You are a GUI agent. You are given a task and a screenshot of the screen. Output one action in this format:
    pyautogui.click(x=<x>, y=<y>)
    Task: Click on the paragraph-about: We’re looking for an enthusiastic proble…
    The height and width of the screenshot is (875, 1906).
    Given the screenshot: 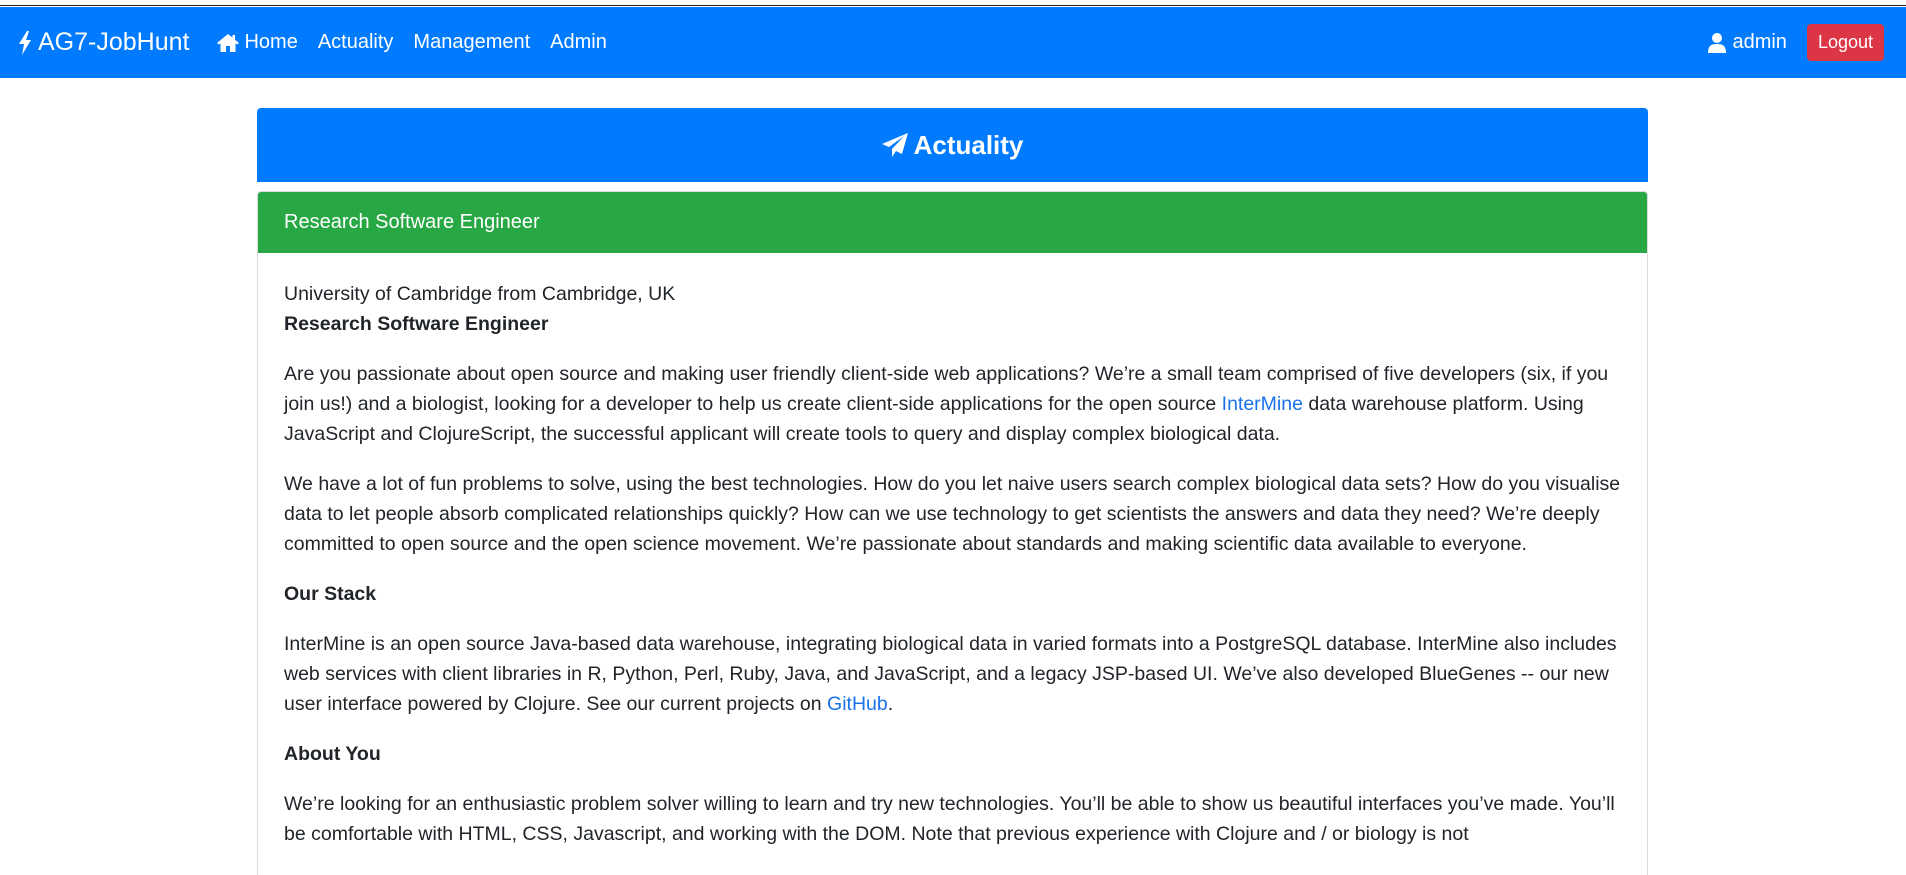 What is the action you would take?
    pyautogui.click(x=949, y=819)
    